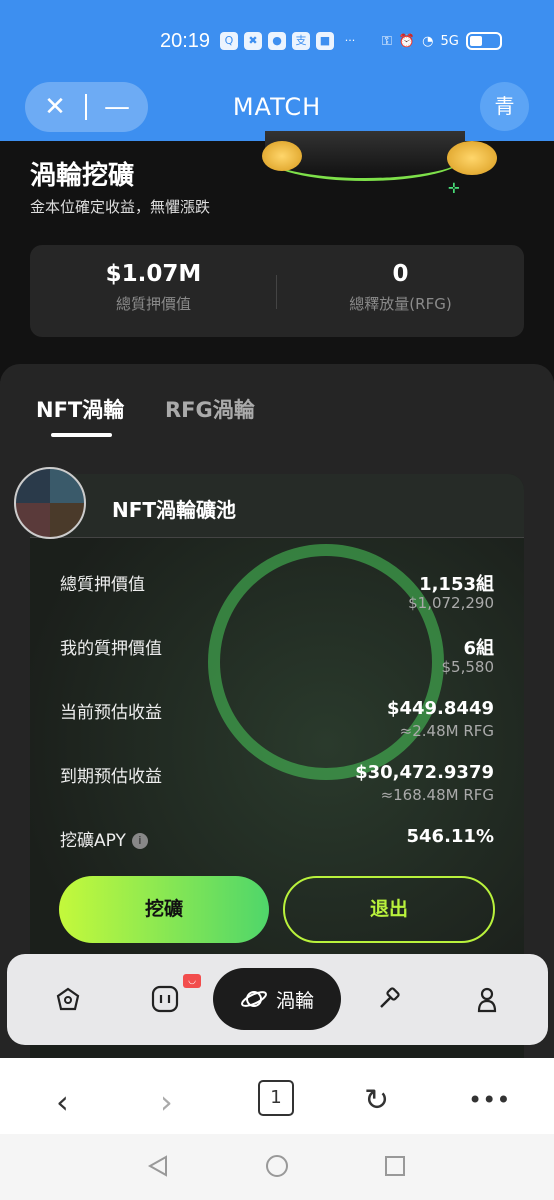 The width and height of the screenshot is (554, 1200). Describe the element at coordinates (50, 503) in the screenshot. I see `pool-nft-avatar` at that location.